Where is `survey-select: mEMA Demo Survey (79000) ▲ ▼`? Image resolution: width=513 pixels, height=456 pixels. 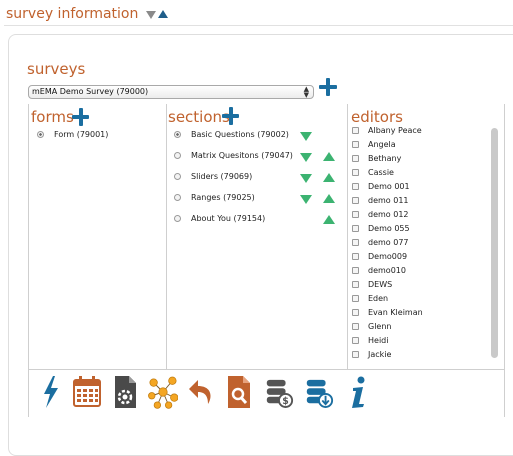 survey-select: mEMA Demo Survey (79000) ▲ ▼ is located at coordinates (171, 92).